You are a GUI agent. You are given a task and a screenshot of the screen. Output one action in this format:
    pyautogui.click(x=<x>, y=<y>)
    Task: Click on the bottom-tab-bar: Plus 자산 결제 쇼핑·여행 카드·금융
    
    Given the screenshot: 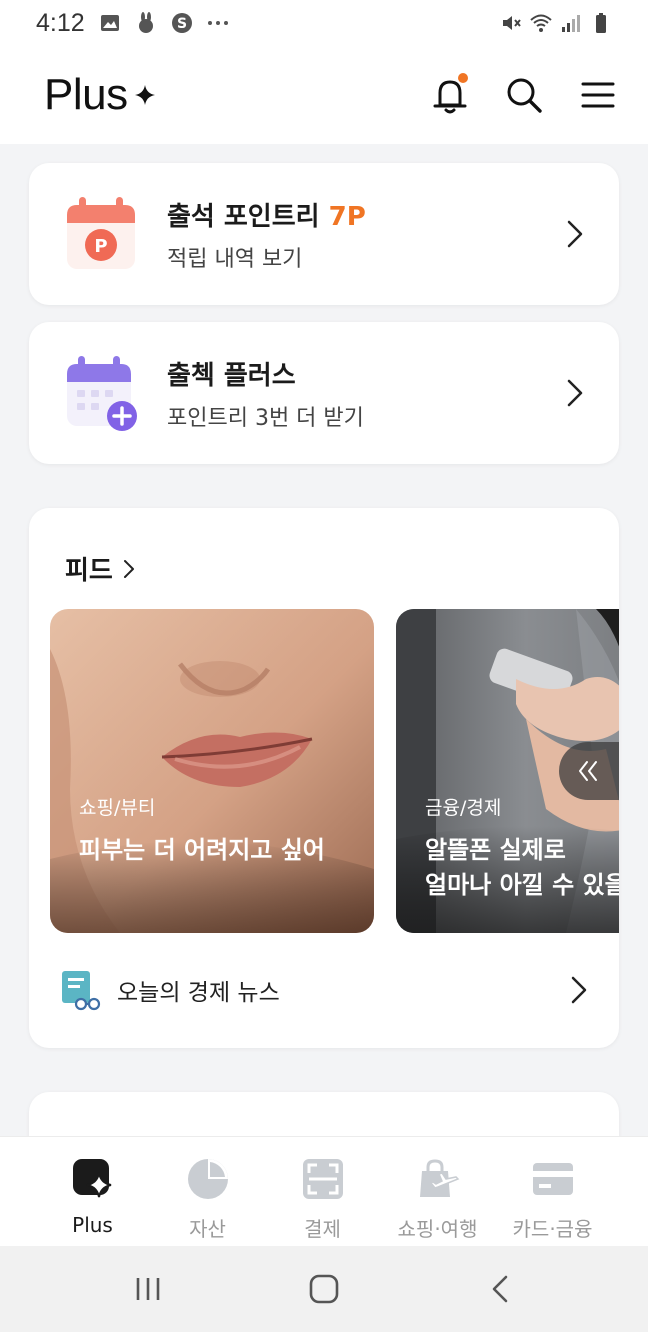 What is the action you would take?
    pyautogui.click(x=324, y=1191)
    